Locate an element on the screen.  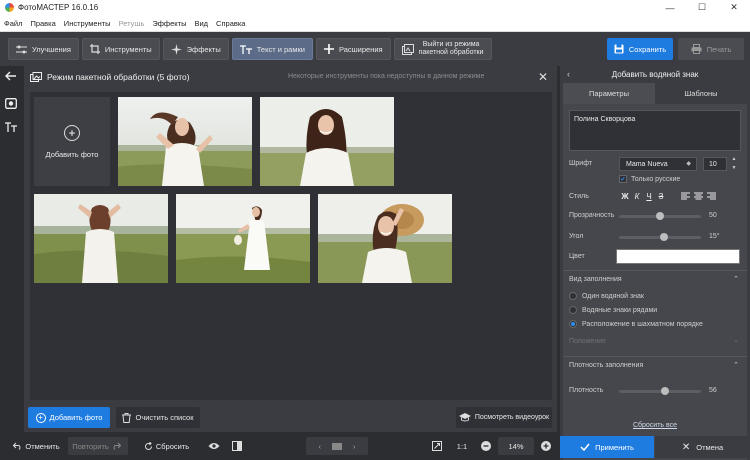
angle-slider is located at coordinates (660, 237).